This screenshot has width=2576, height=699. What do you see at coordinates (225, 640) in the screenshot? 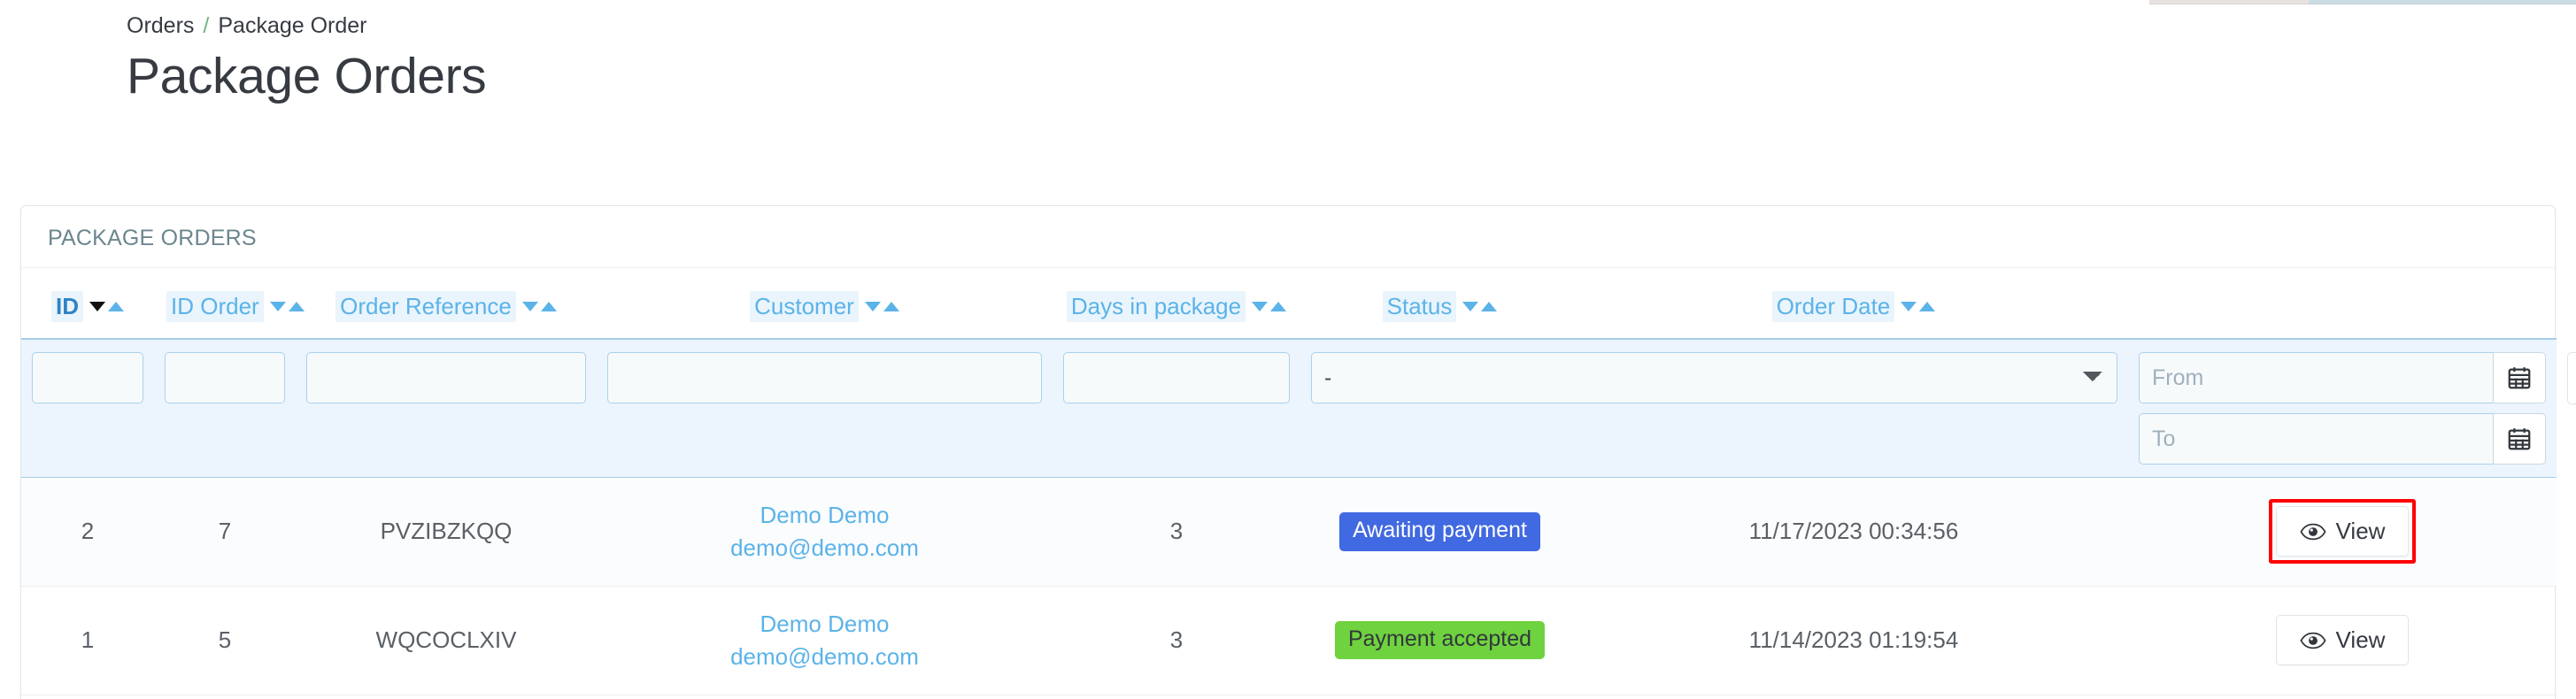
I see `cell-id-order: 5` at bounding box center [225, 640].